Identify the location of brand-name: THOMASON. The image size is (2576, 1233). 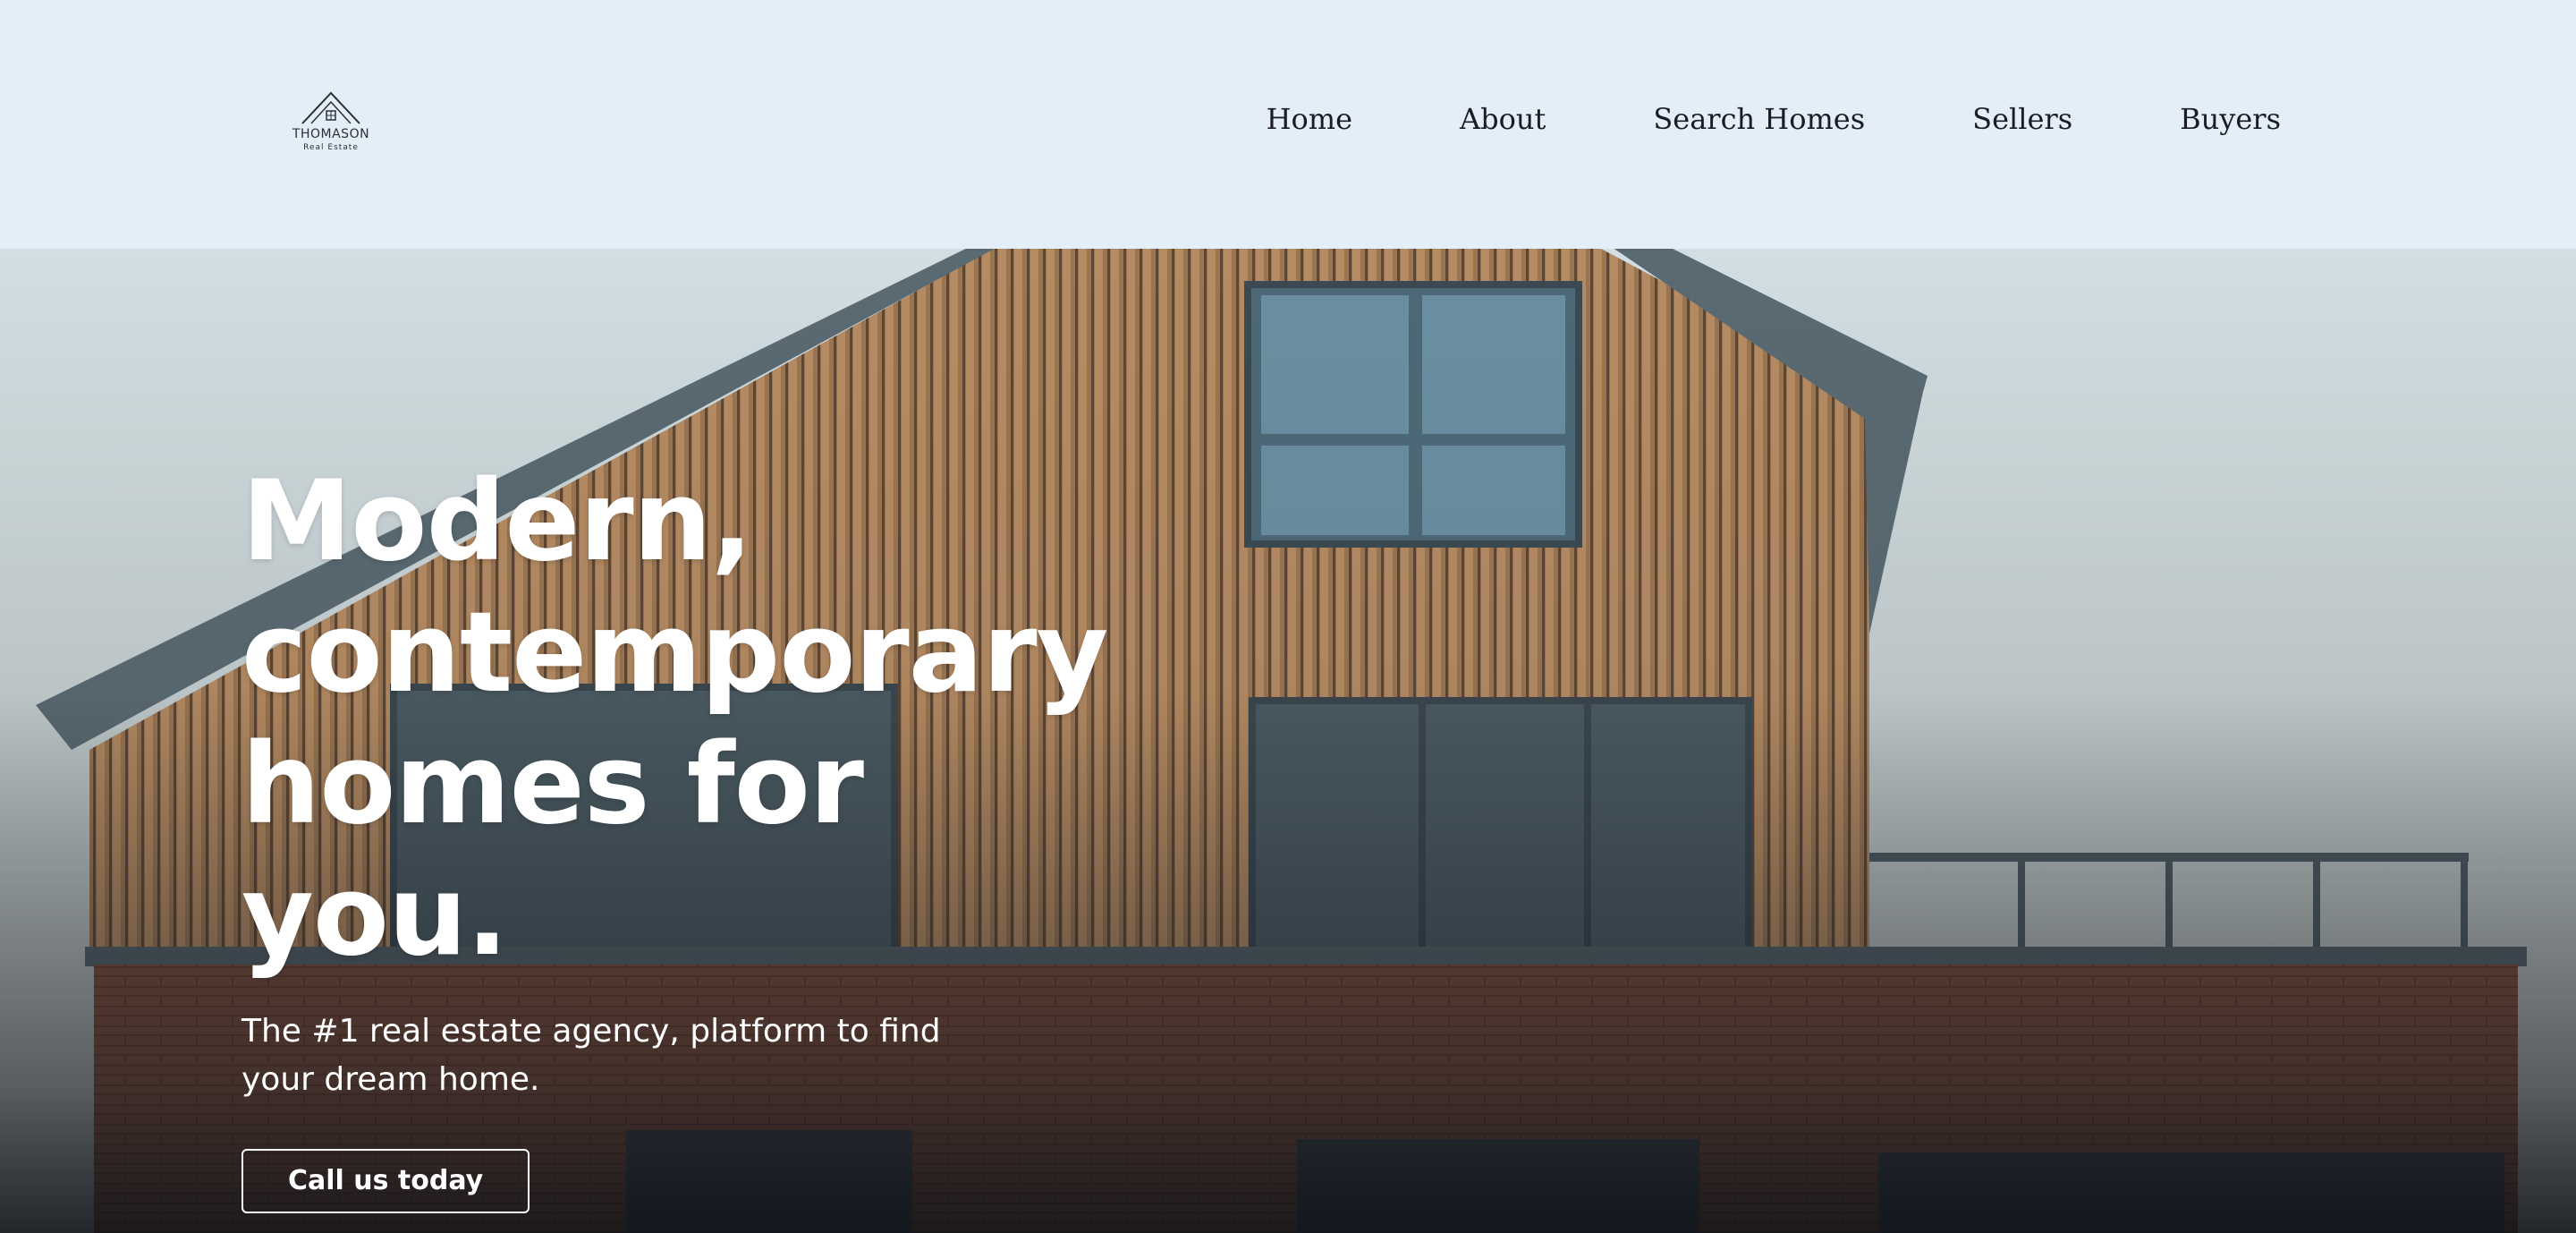
(331, 134).